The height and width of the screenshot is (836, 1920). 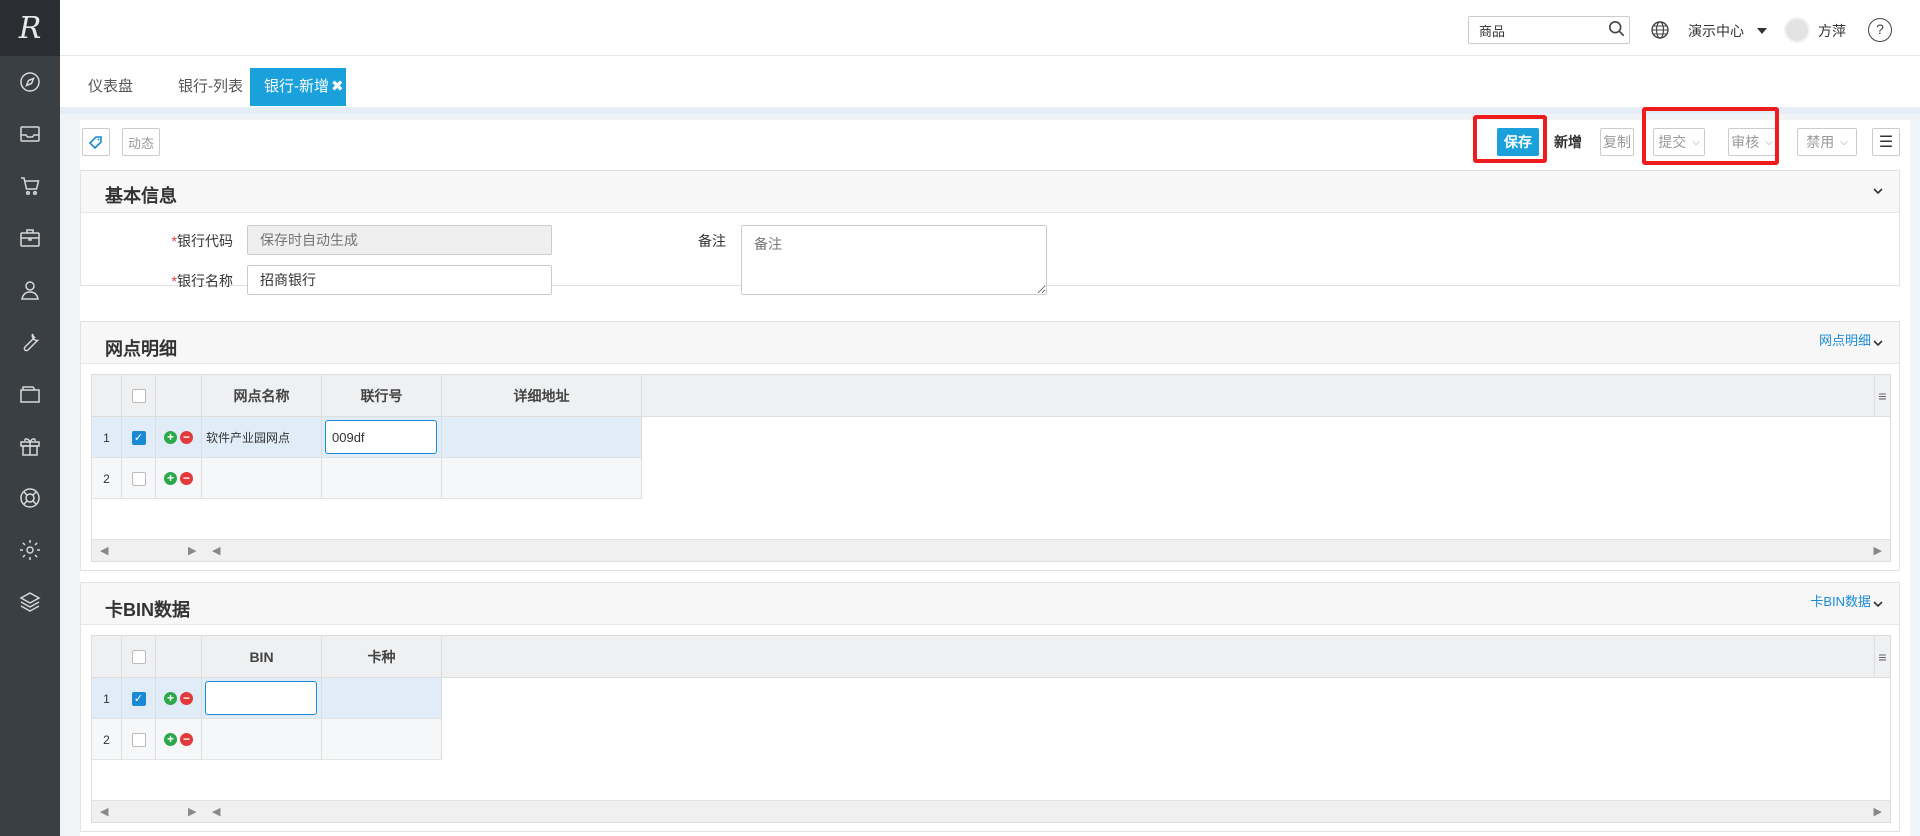 What do you see at coordinates (1716, 31) in the screenshot?
I see `org-switcher-label: 演示中心` at bounding box center [1716, 31].